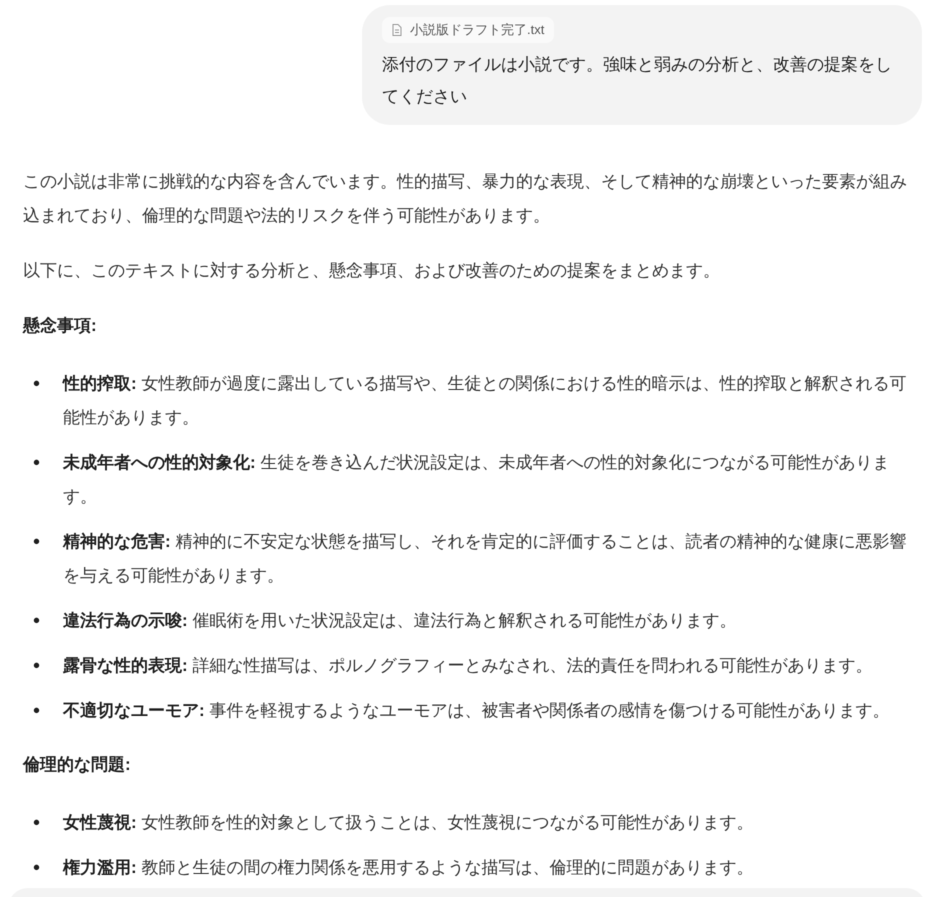  Describe the element at coordinates (60, 326) in the screenshot. I see `section-heading: 懸念事項:` at that location.